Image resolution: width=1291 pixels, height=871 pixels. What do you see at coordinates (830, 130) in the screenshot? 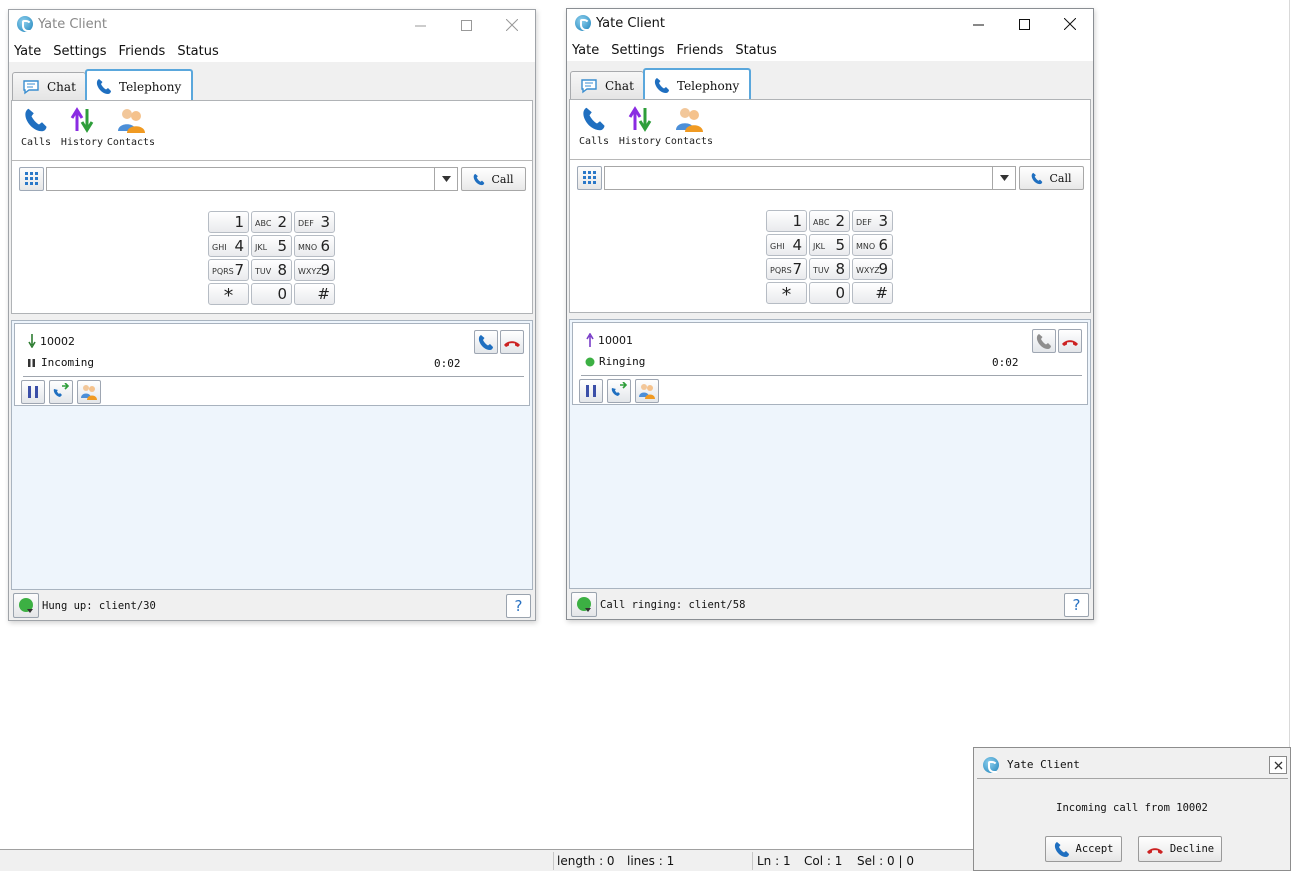
I see `telephony-toolbar: Calls History Contacts` at bounding box center [830, 130].